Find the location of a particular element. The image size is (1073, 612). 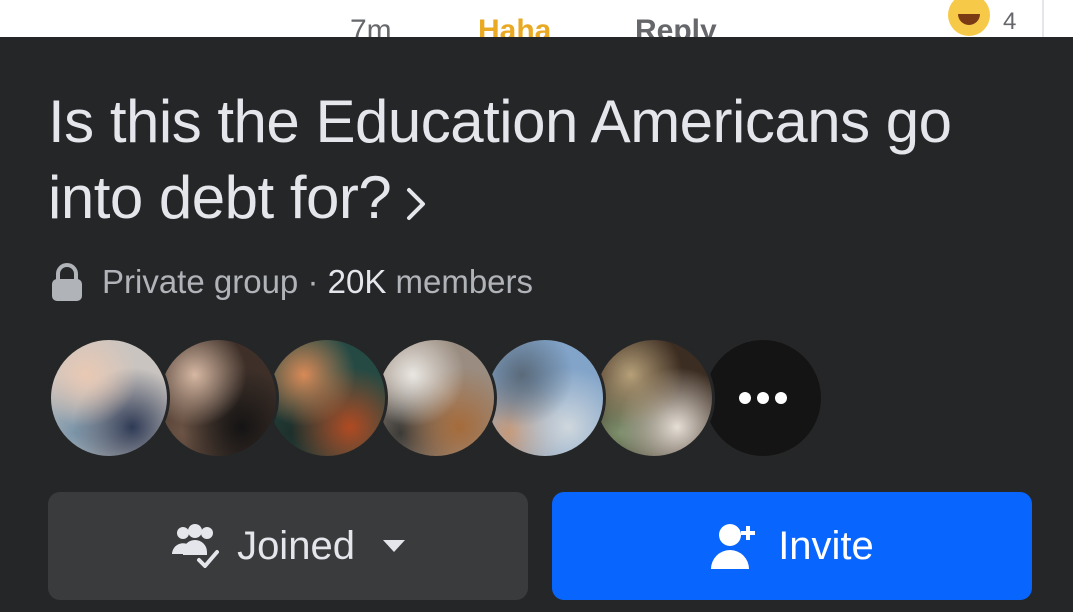

joined-button: Joined is located at coordinates (288, 546).